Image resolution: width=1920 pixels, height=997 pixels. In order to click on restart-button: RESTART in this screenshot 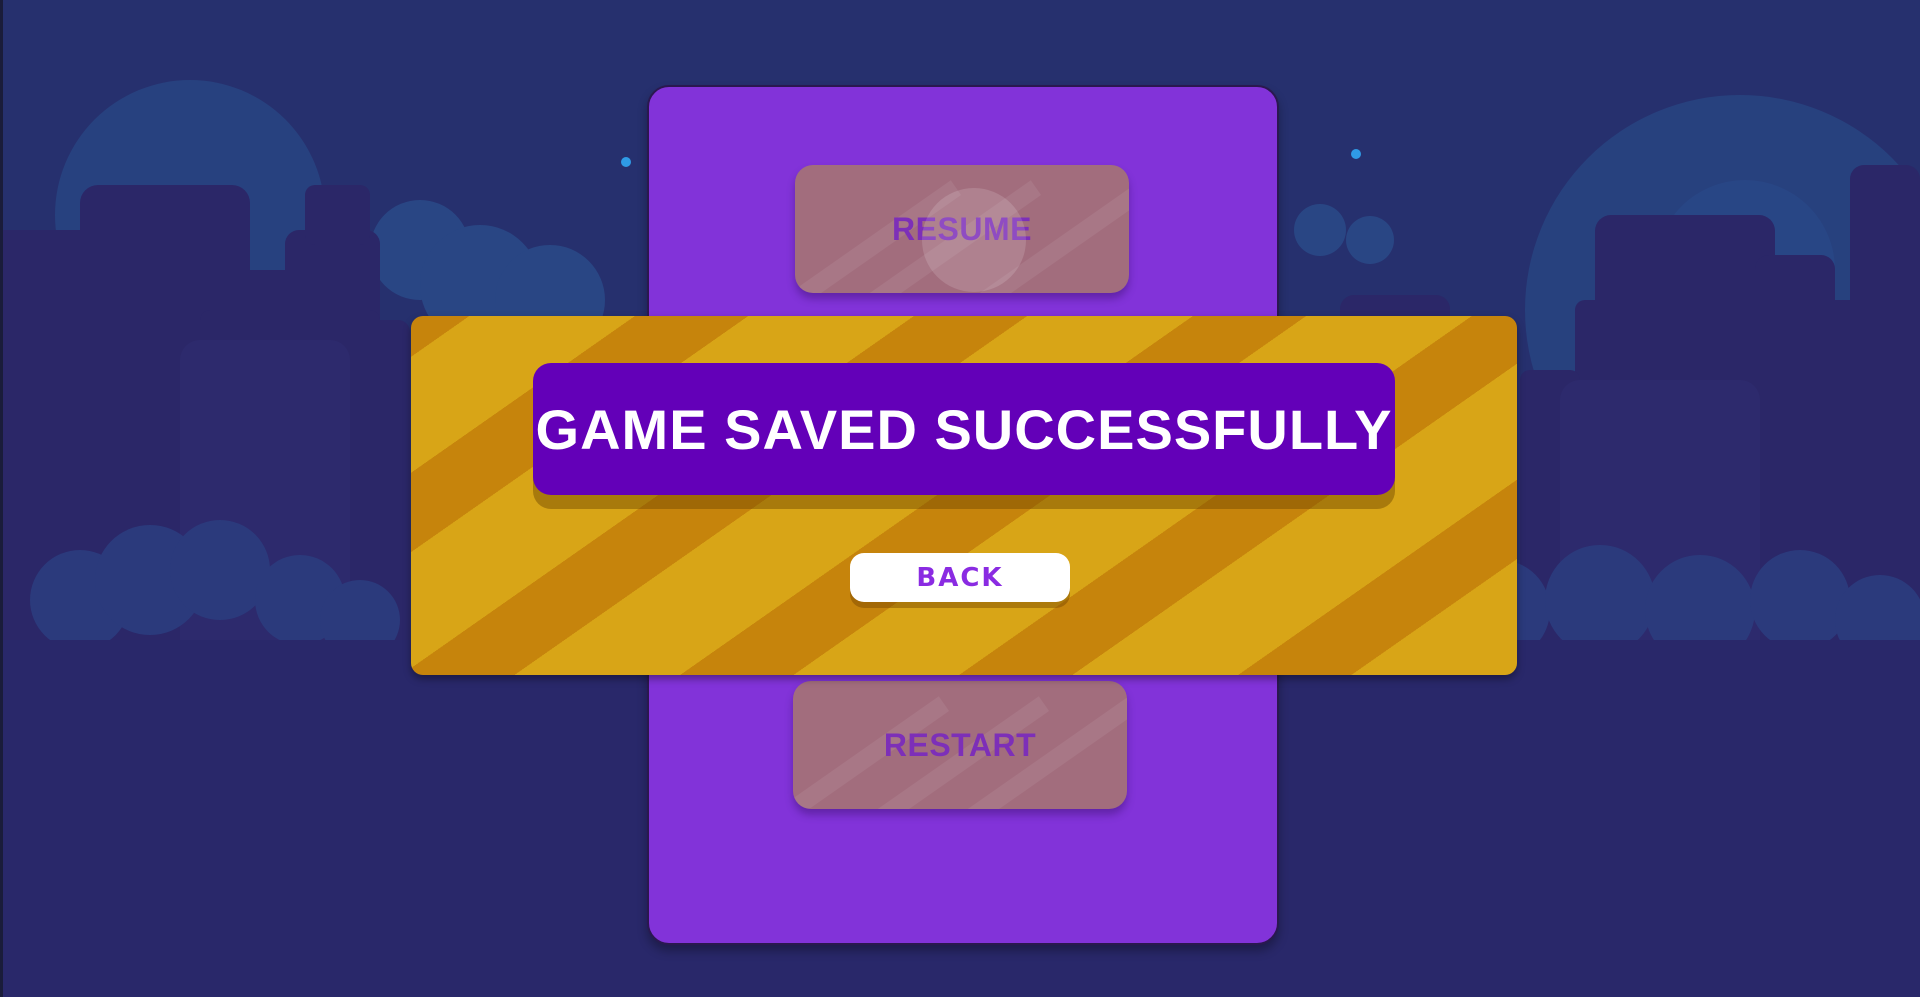, I will do `click(960, 745)`.